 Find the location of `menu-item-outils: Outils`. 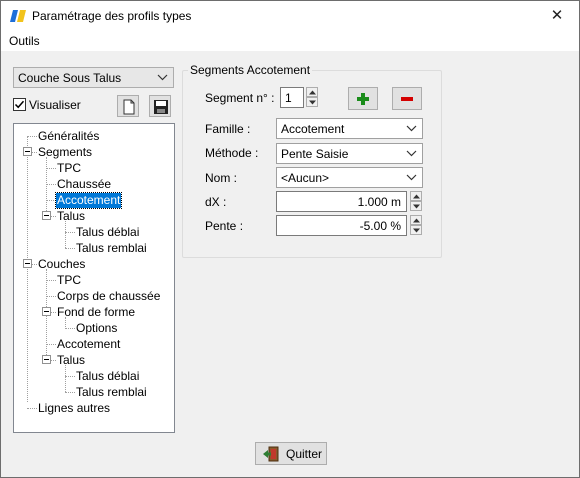

menu-item-outils: Outils is located at coordinates (24, 41).